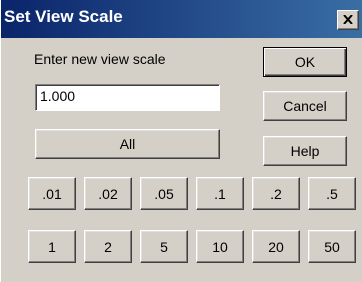  Describe the element at coordinates (220, 246) in the screenshot. I see `scale-preset-10-button: 10` at that location.